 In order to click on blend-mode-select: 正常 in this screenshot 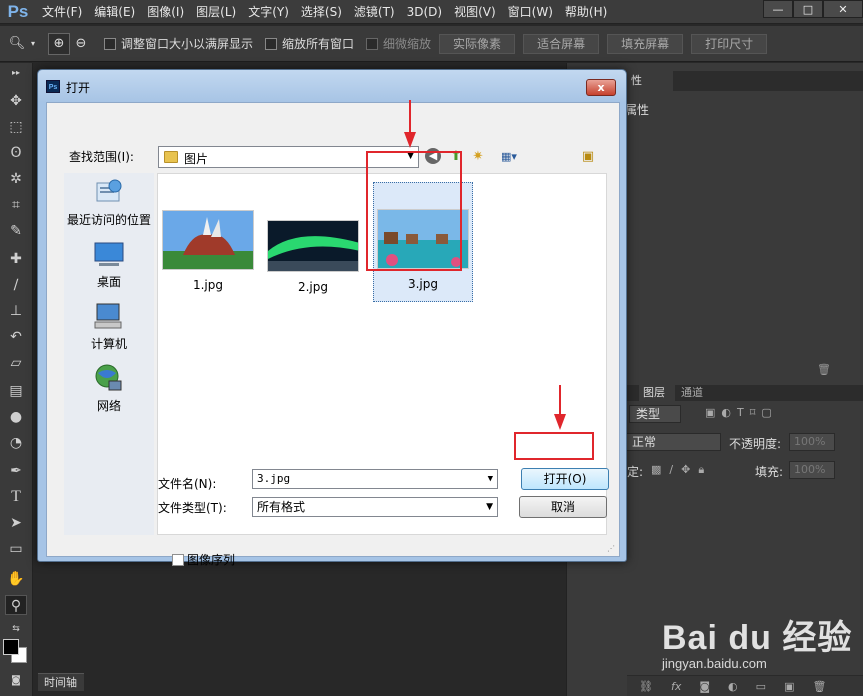, I will do `click(673, 442)`.